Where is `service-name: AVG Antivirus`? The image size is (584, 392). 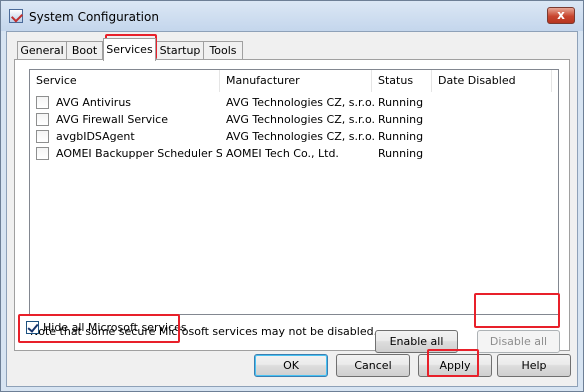
service-name: AVG Antivirus is located at coordinates (94, 102).